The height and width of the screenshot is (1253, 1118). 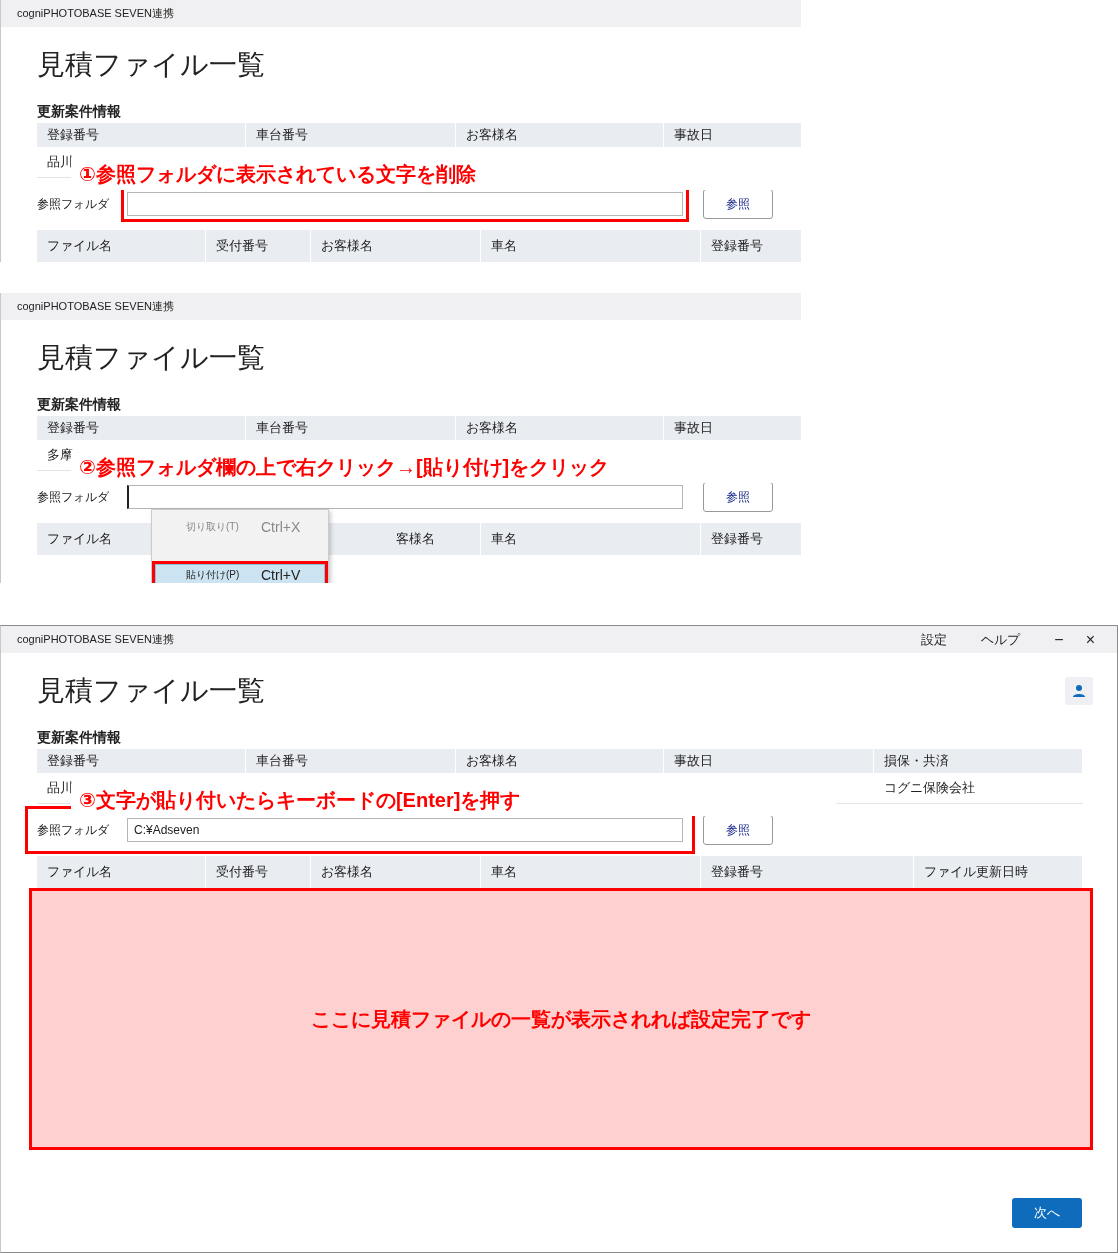 I want to click on instruction-callout: ①参照フォルダに表示されている文字を削除, so click(x=436, y=174).